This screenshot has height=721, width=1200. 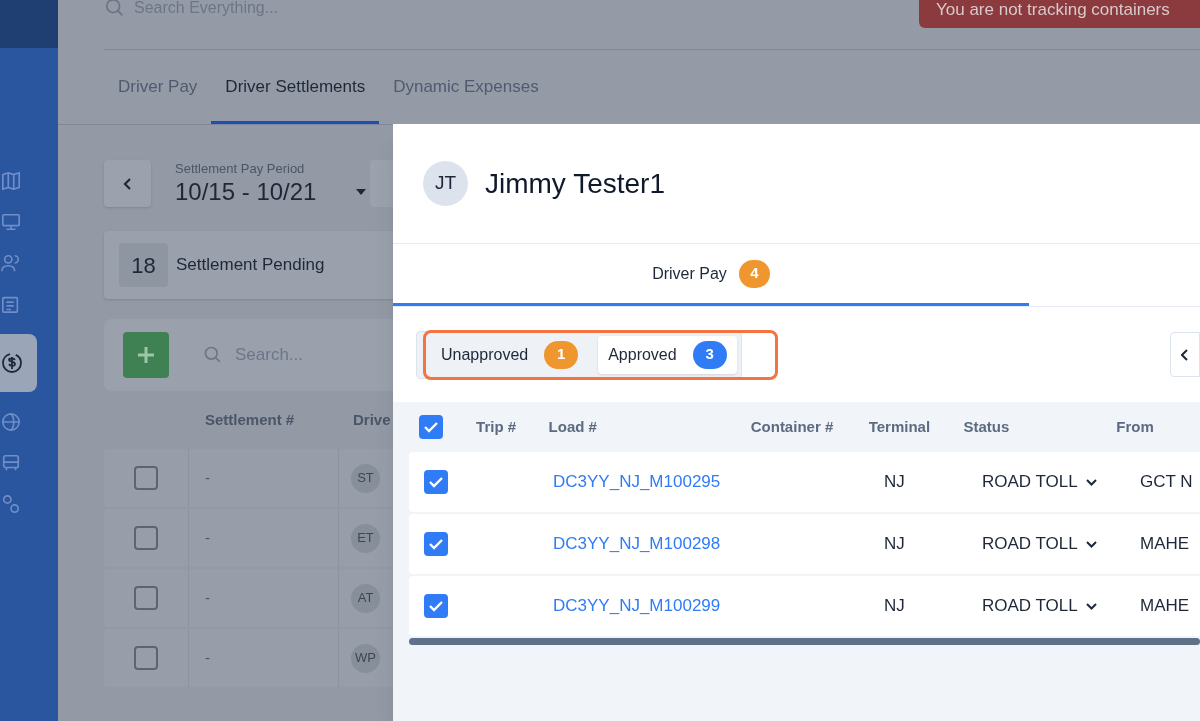 I want to click on column-header: Terminal, so click(x=899, y=426).